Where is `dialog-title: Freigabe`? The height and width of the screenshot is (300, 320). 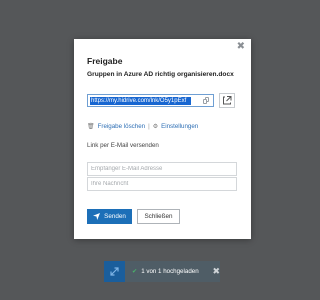 dialog-title: Freigabe is located at coordinates (105, 61).